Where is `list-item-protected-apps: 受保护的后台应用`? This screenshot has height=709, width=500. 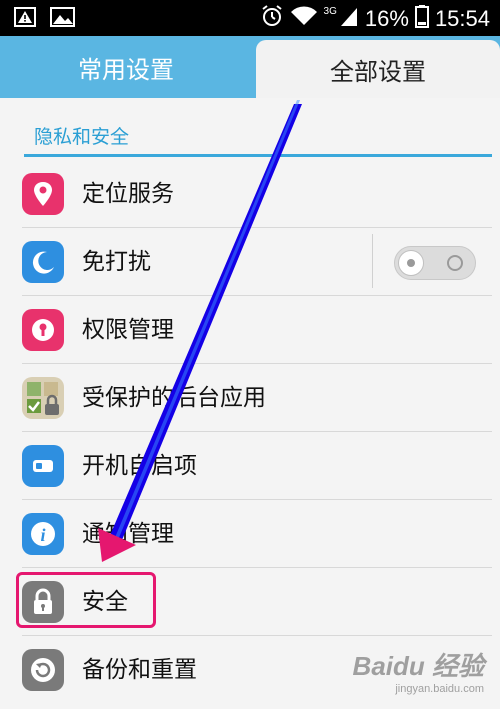
list-item-protected-apps: 受保护的后台应用 is located at coordinates (250, 398).